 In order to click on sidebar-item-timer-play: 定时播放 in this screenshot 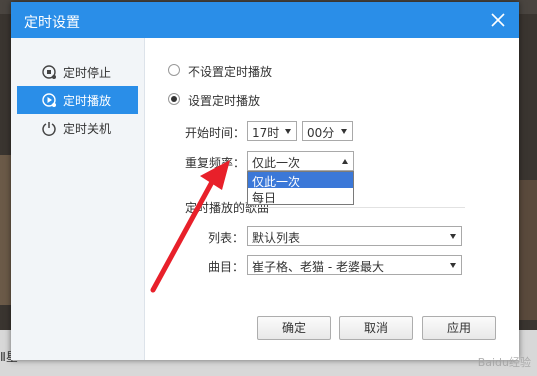, I will do `click(77, 100)`.